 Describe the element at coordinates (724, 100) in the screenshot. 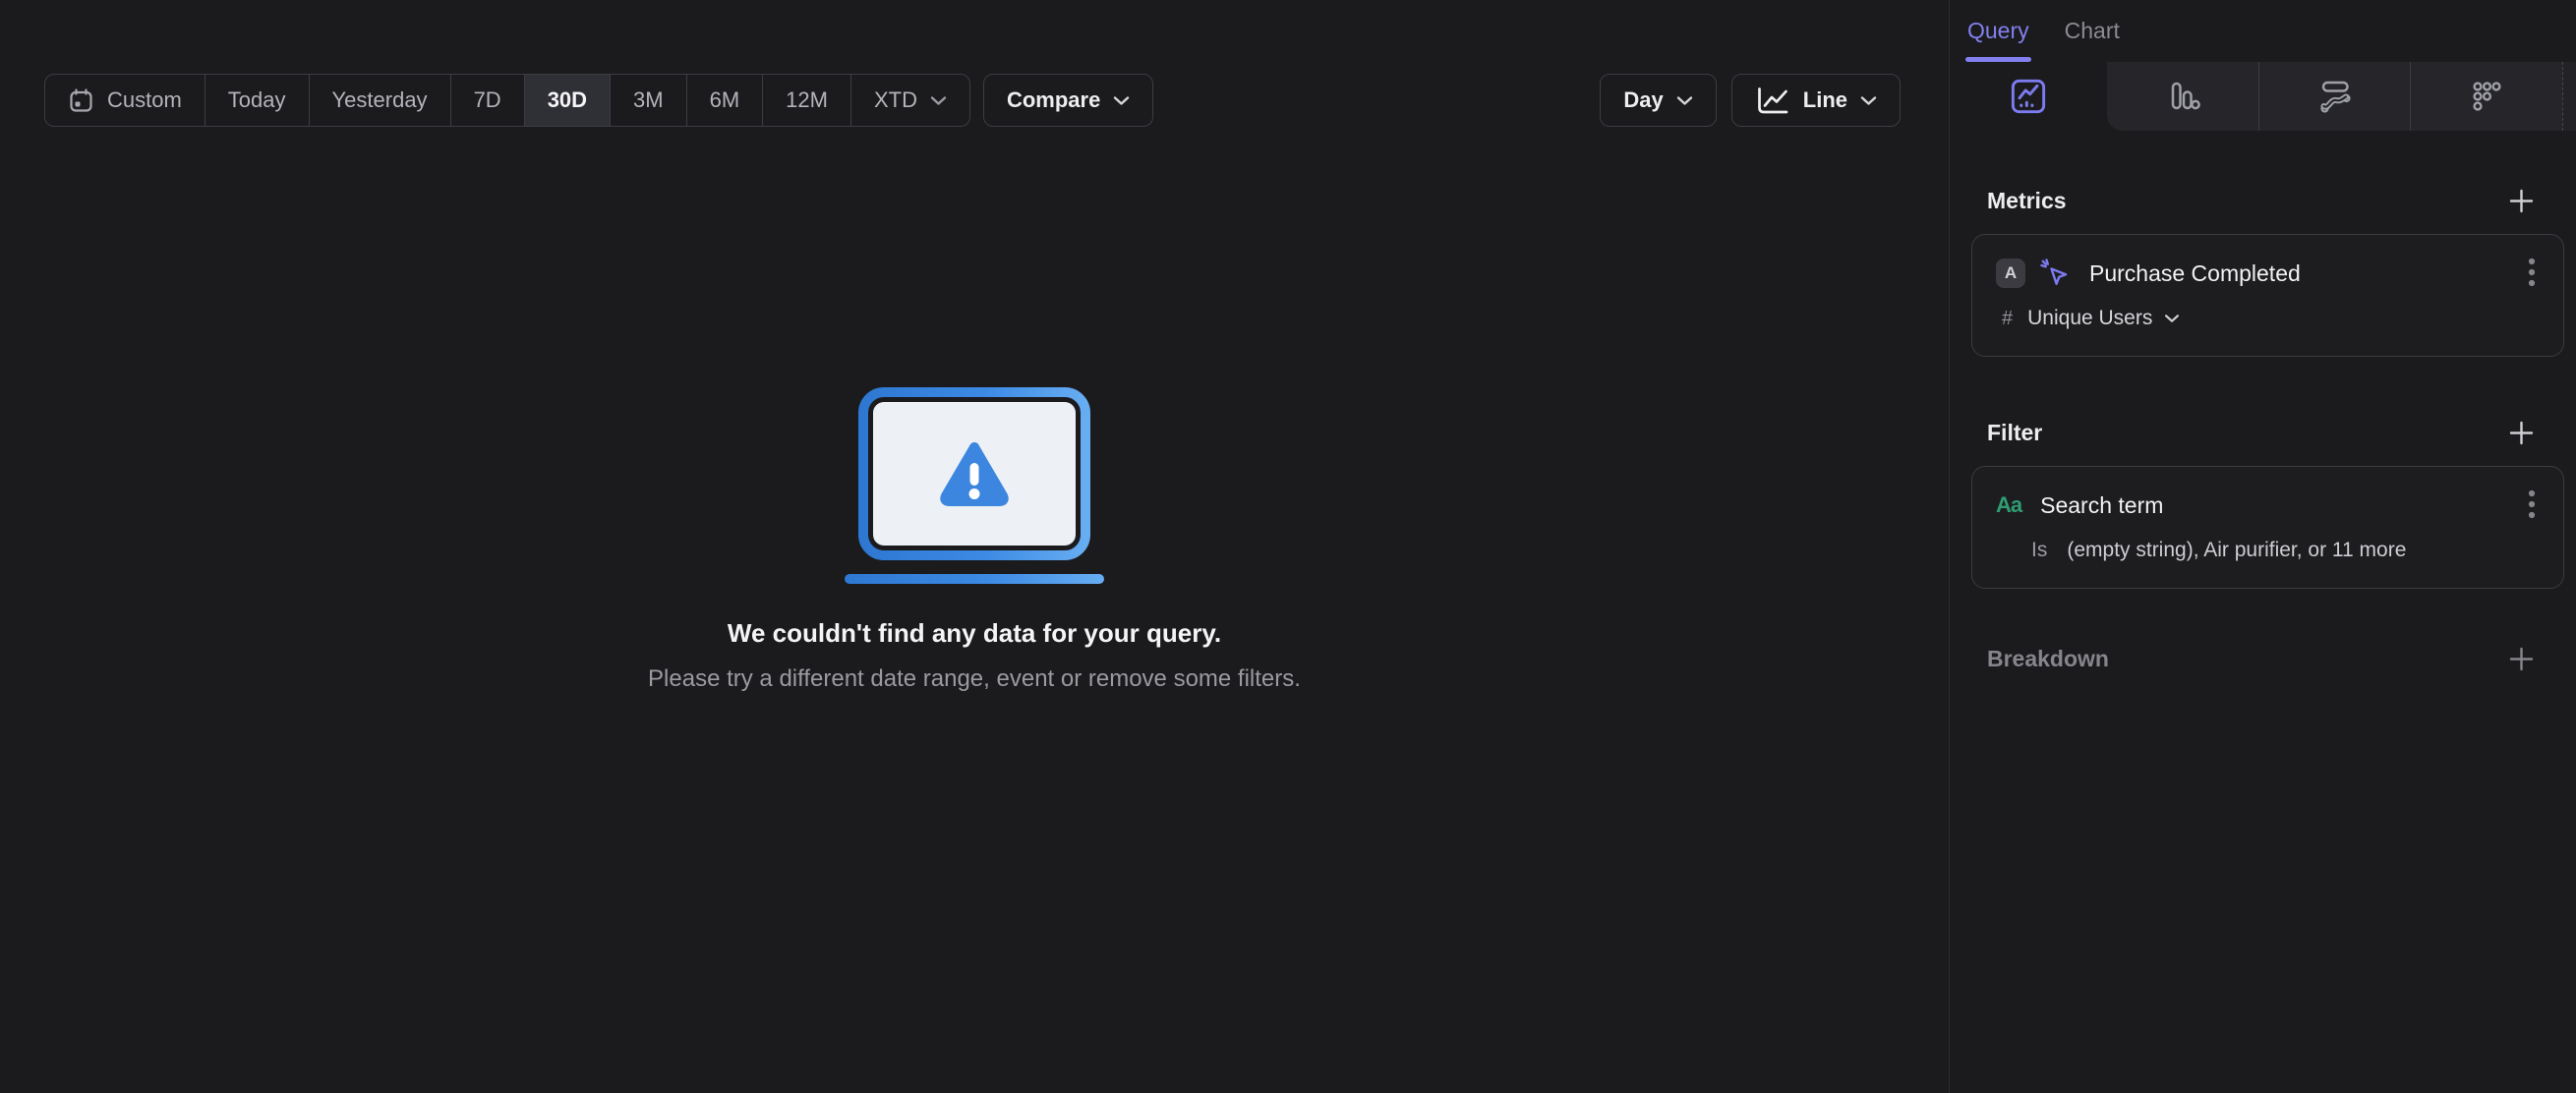

I see `date-range-6m: 6M` at that location.